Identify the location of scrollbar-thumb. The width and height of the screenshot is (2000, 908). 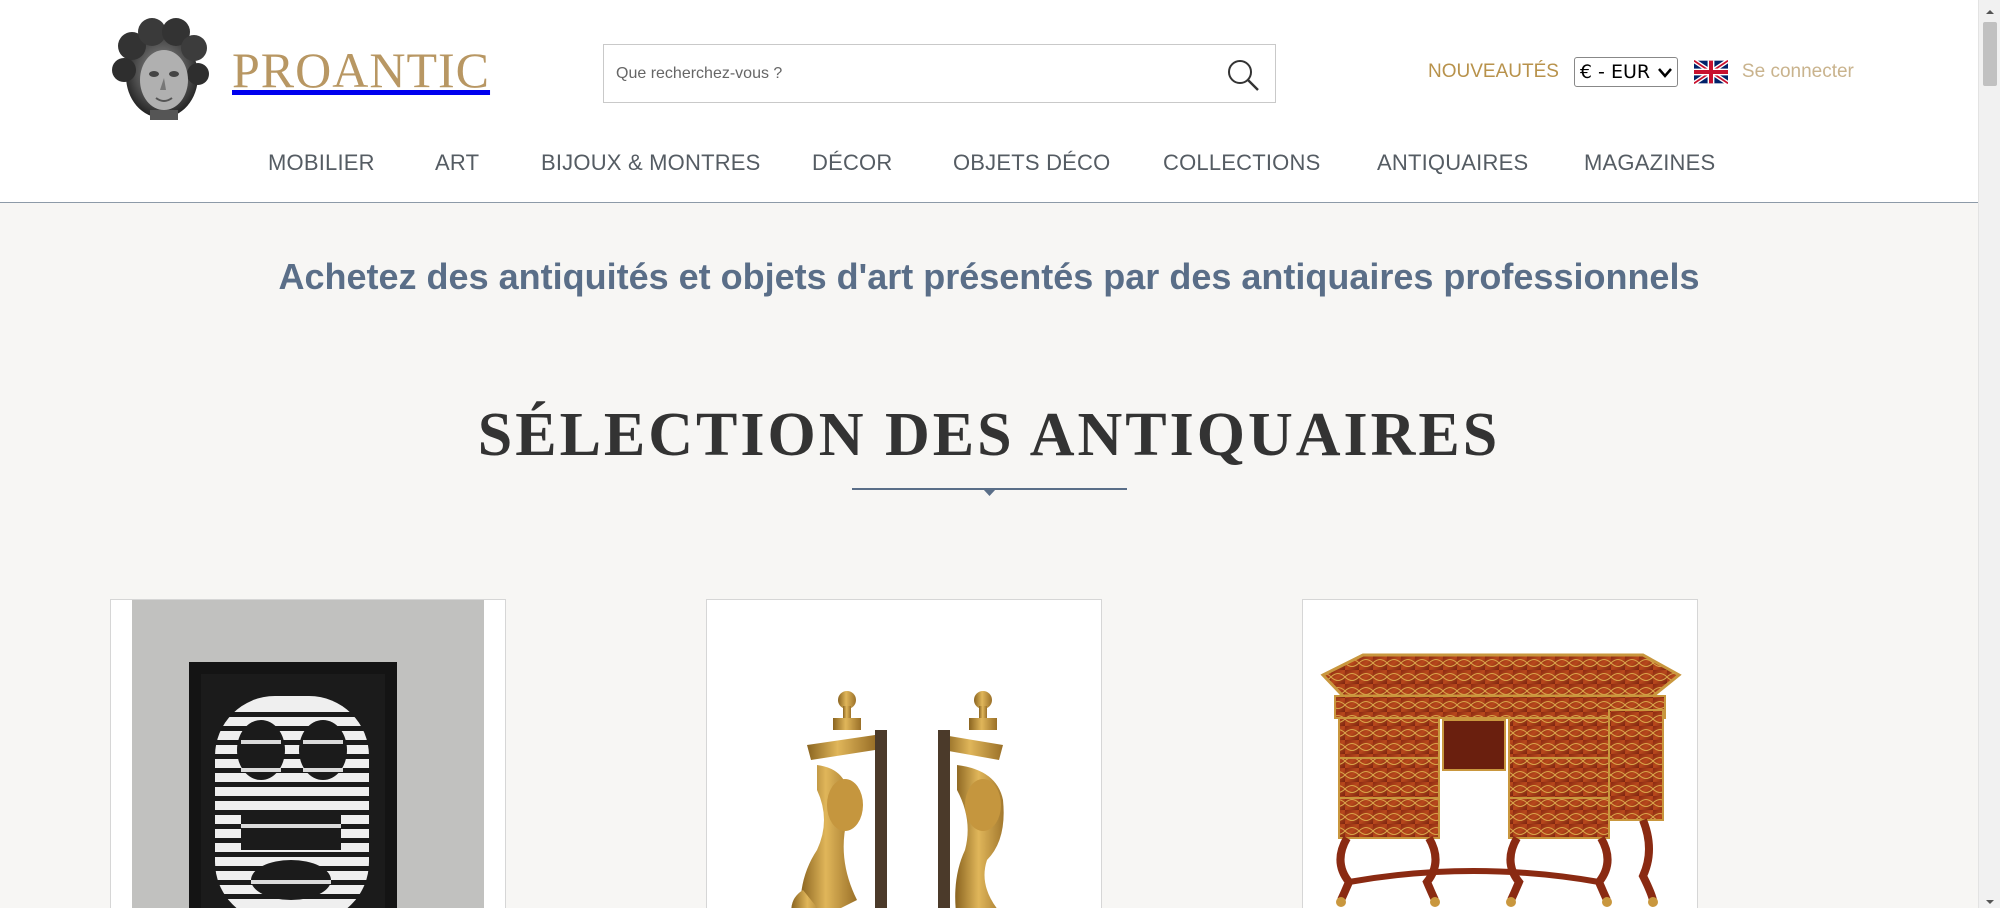
(1990, 54).